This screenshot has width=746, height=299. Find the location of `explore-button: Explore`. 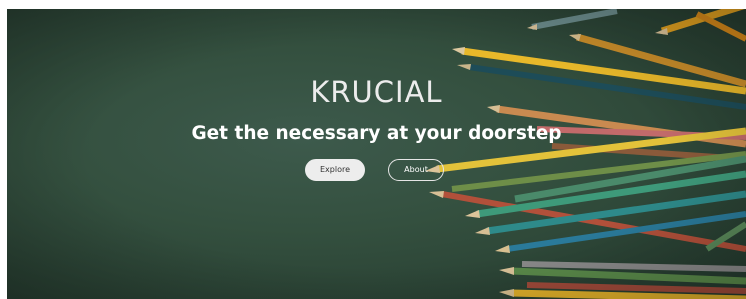

explore-button: Explore is located at coordinates (335, 170).